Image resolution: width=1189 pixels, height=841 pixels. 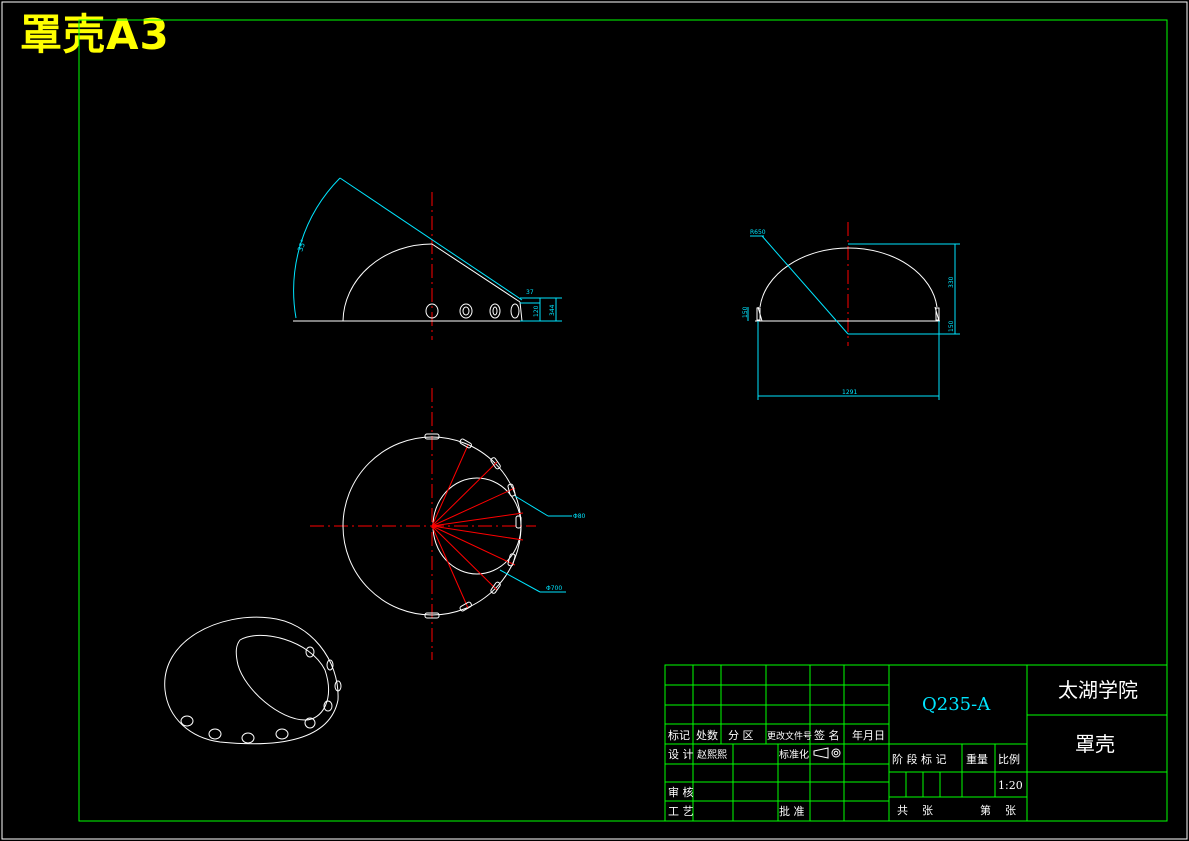 What do you see at coordinates (681, 811) in the screenshot?
I see `process-label: 工 艺` at bounding box center [681, 811].